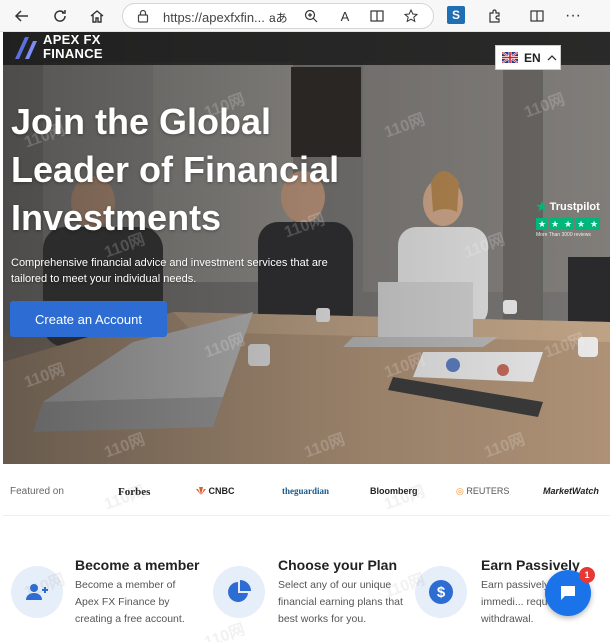 This screenshot has height=642, width=610. What do you see at coordinates (88, 319) in the screenshot?
I see `create-account-button: Create an Account` at bounding box center [88, 319].